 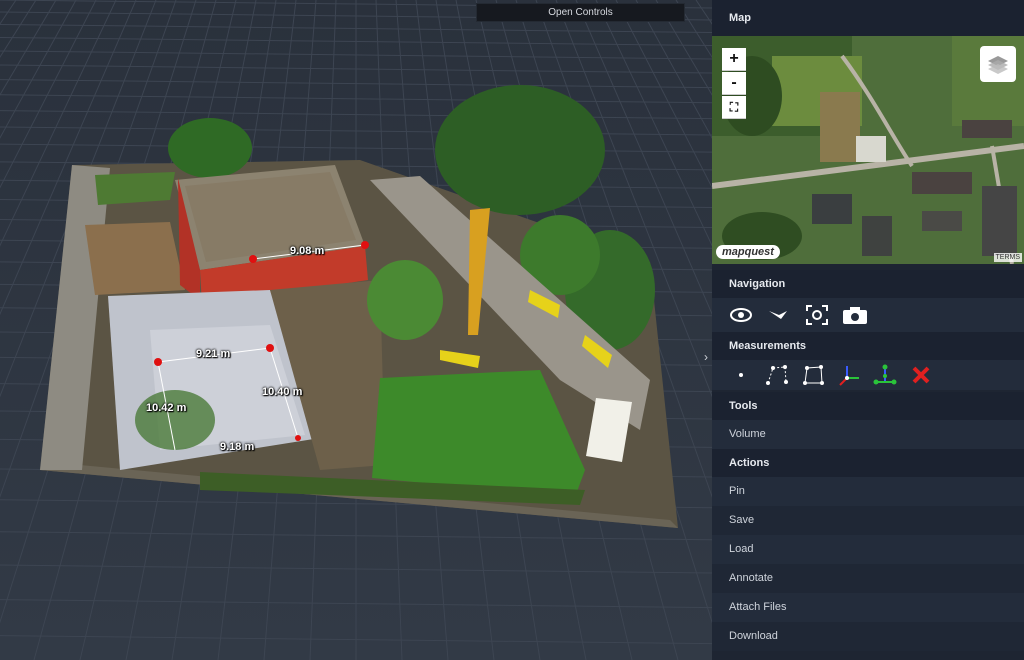 What do you see at coordinates (868, 375) in the screenshot?
I see `measurements-toolbar` at bounding box center [868, 375].